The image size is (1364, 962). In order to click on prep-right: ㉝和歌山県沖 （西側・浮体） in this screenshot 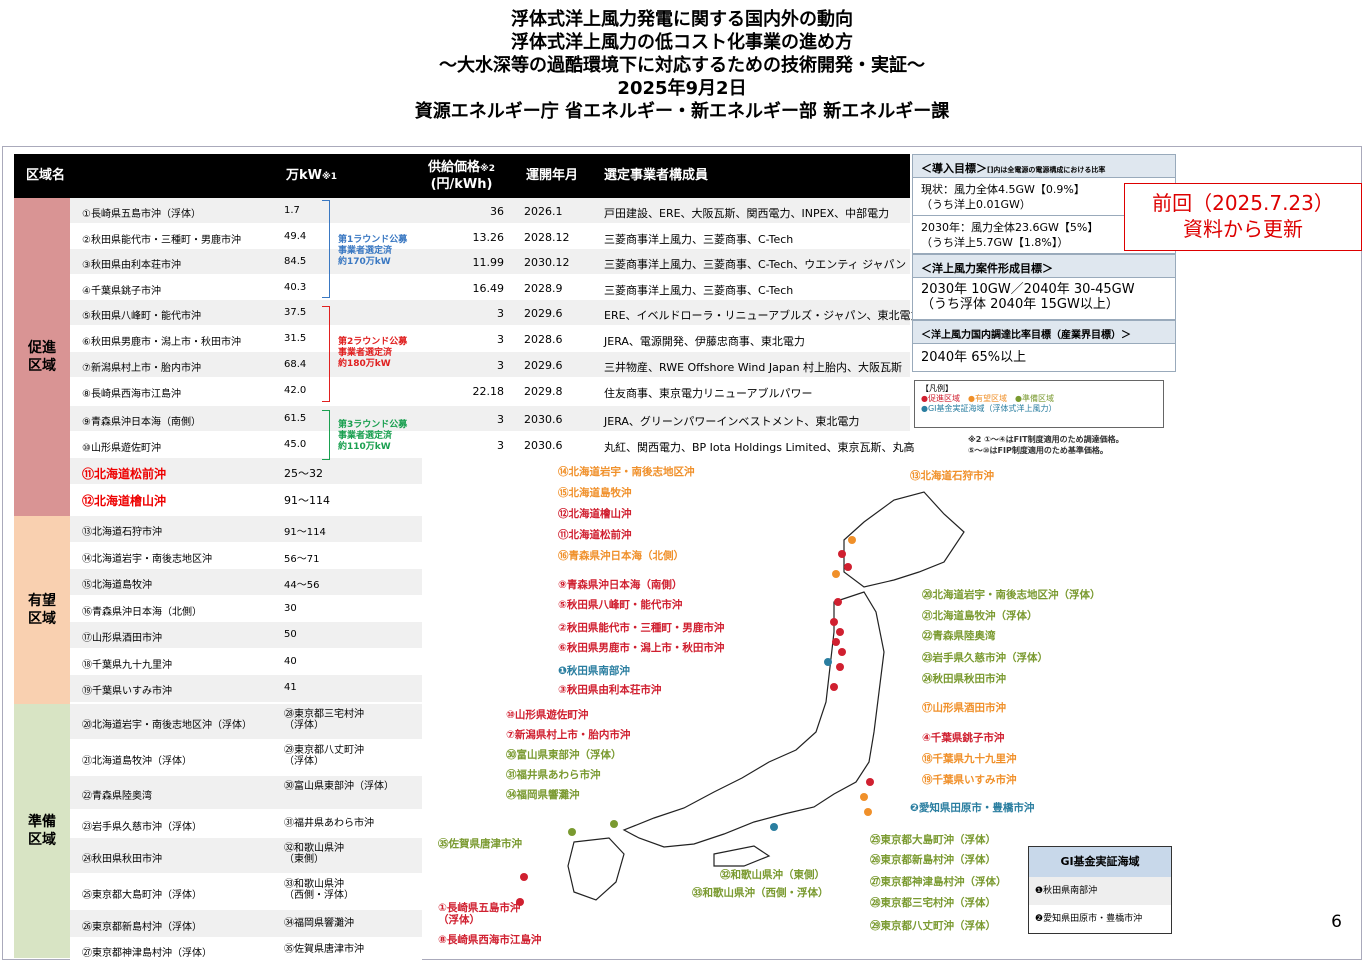, I will do `click(319, 890)`.